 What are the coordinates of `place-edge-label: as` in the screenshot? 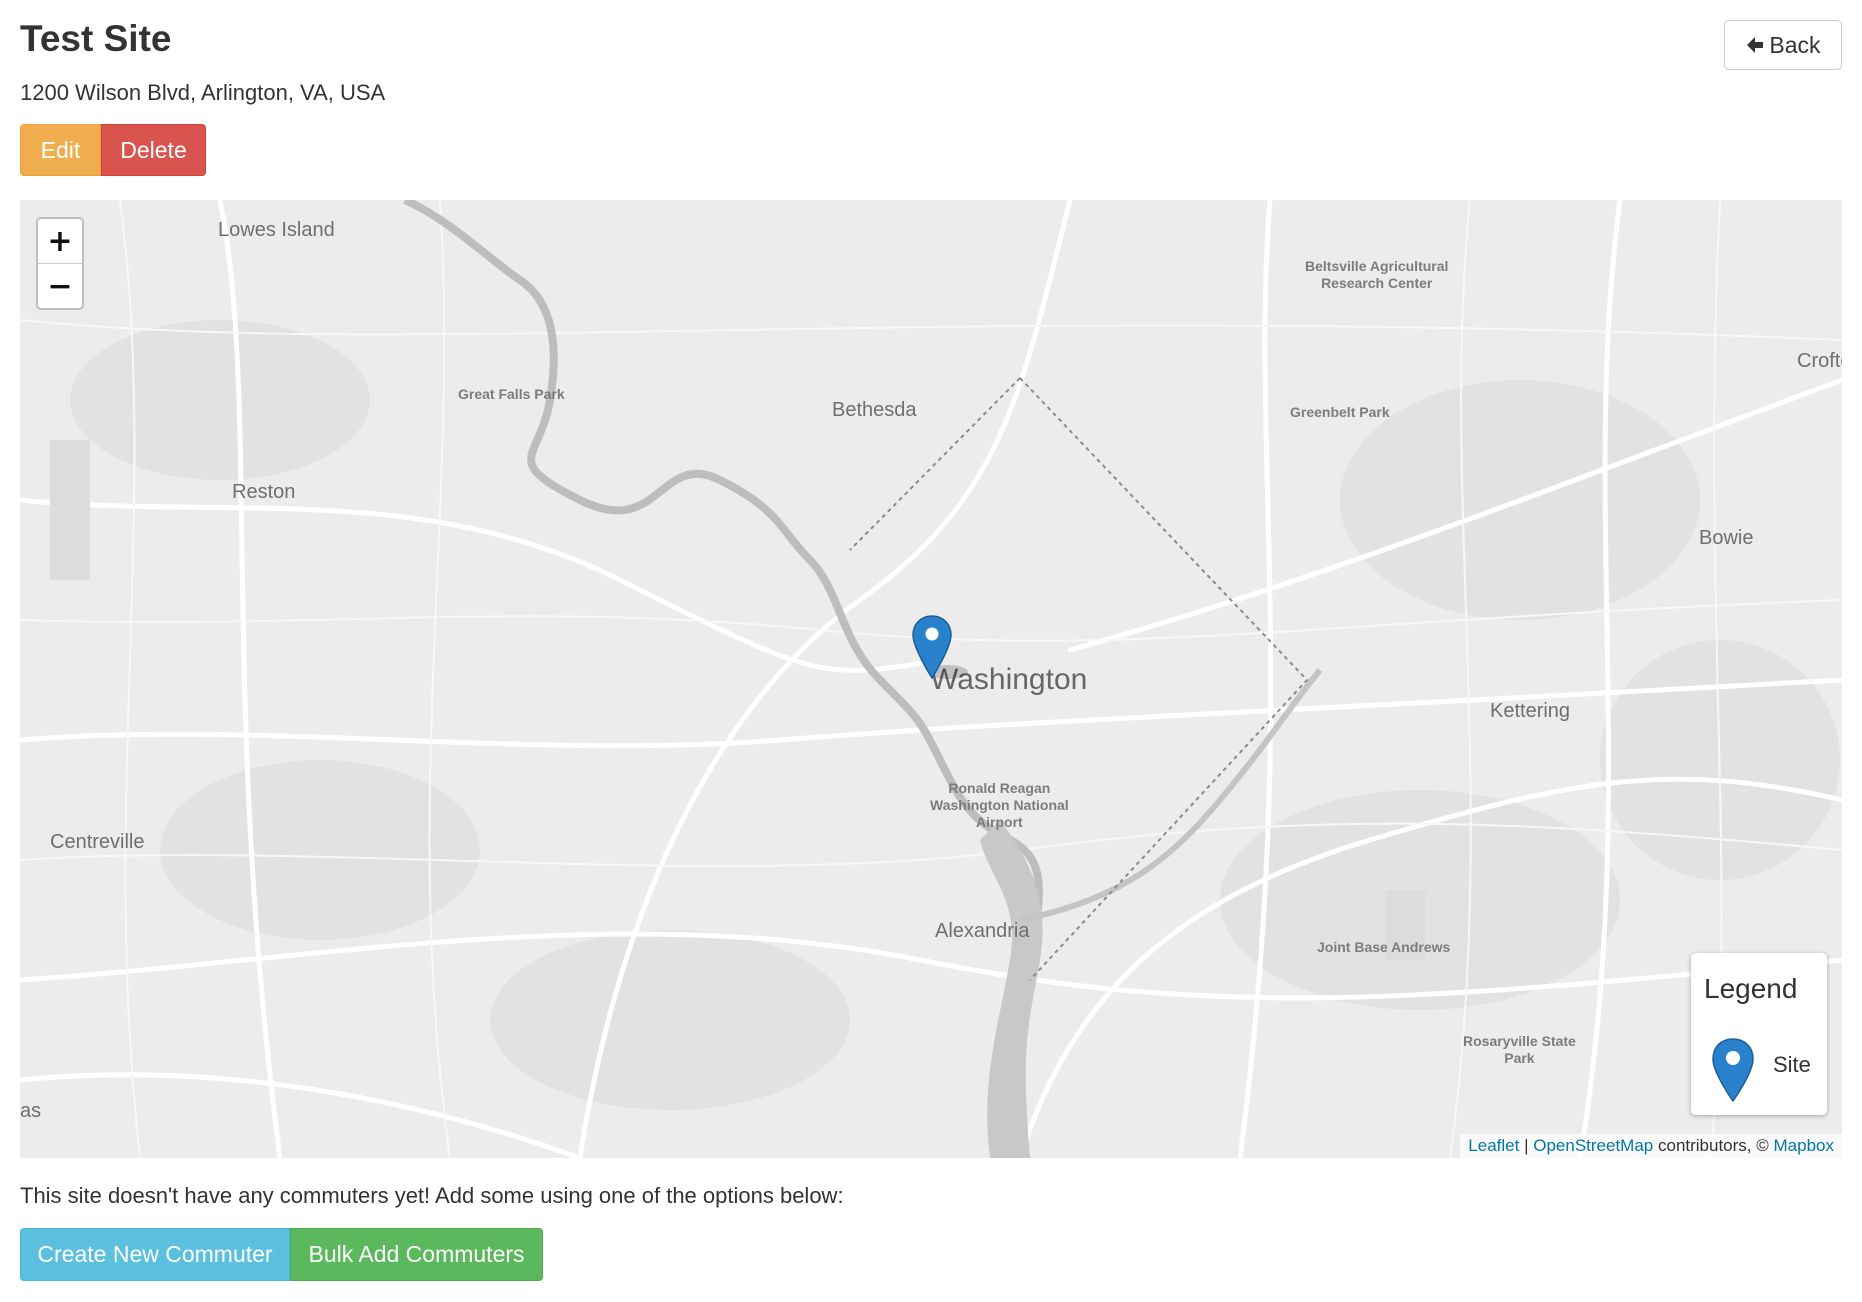 It's located at (31, 1111).